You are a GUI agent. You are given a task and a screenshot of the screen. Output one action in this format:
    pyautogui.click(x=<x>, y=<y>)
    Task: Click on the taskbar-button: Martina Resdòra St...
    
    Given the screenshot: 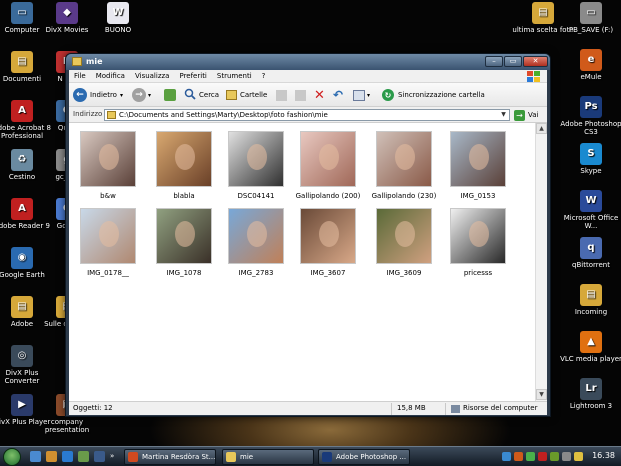 What is the action you would take?
    pyautogui.click(x=170, y=457)
    